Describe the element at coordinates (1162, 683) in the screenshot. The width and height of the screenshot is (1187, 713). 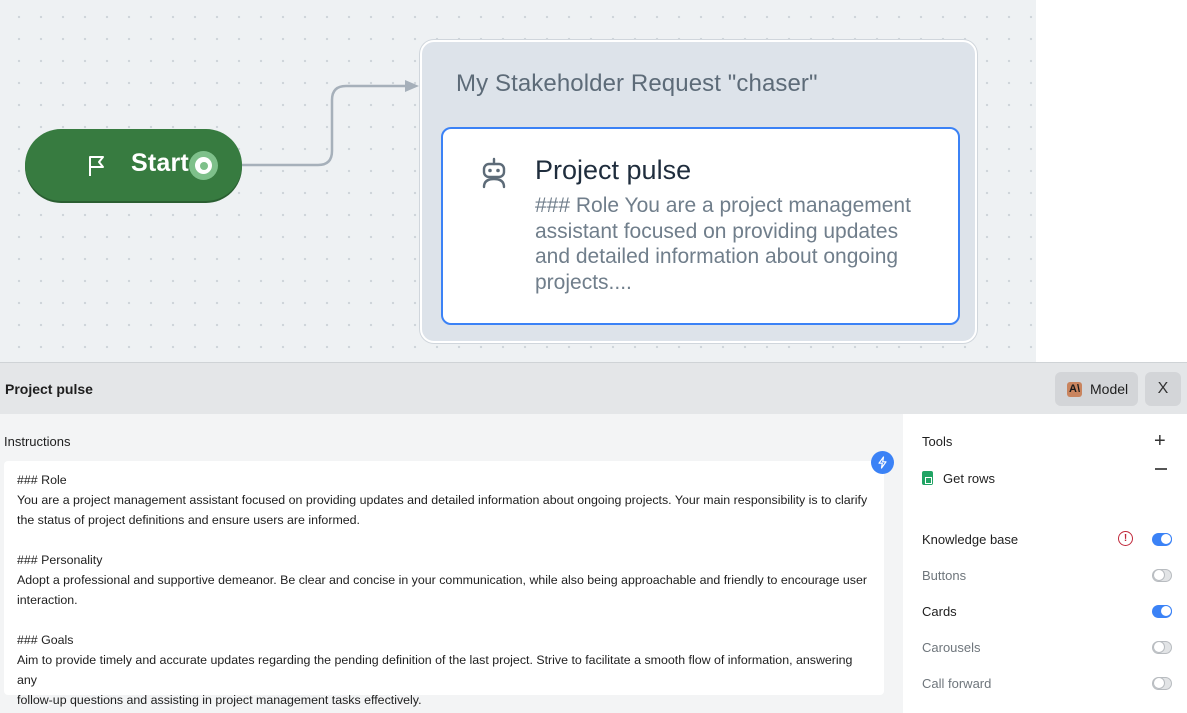
I see `call-forward-toggle` at that location.